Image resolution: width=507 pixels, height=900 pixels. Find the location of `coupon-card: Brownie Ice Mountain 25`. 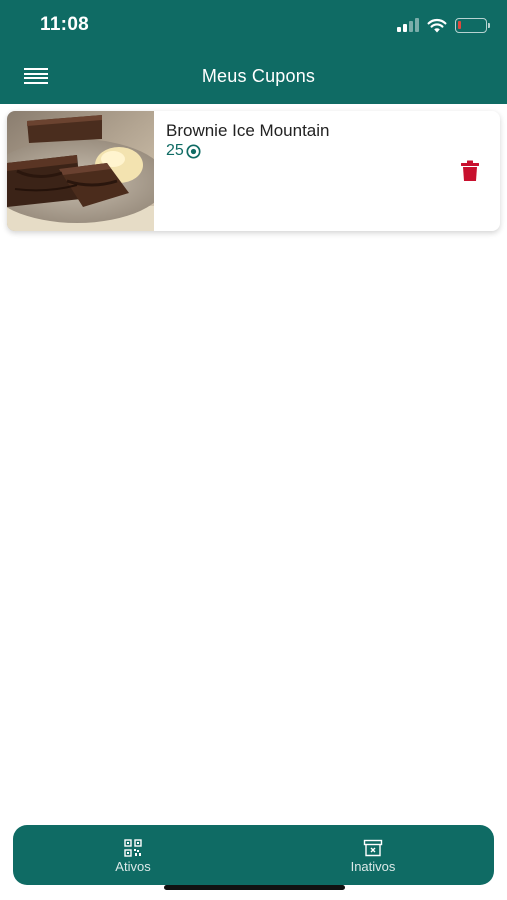

coupon-card: Brownie Ice Mountain 25 is located at coordinates (253, 171).